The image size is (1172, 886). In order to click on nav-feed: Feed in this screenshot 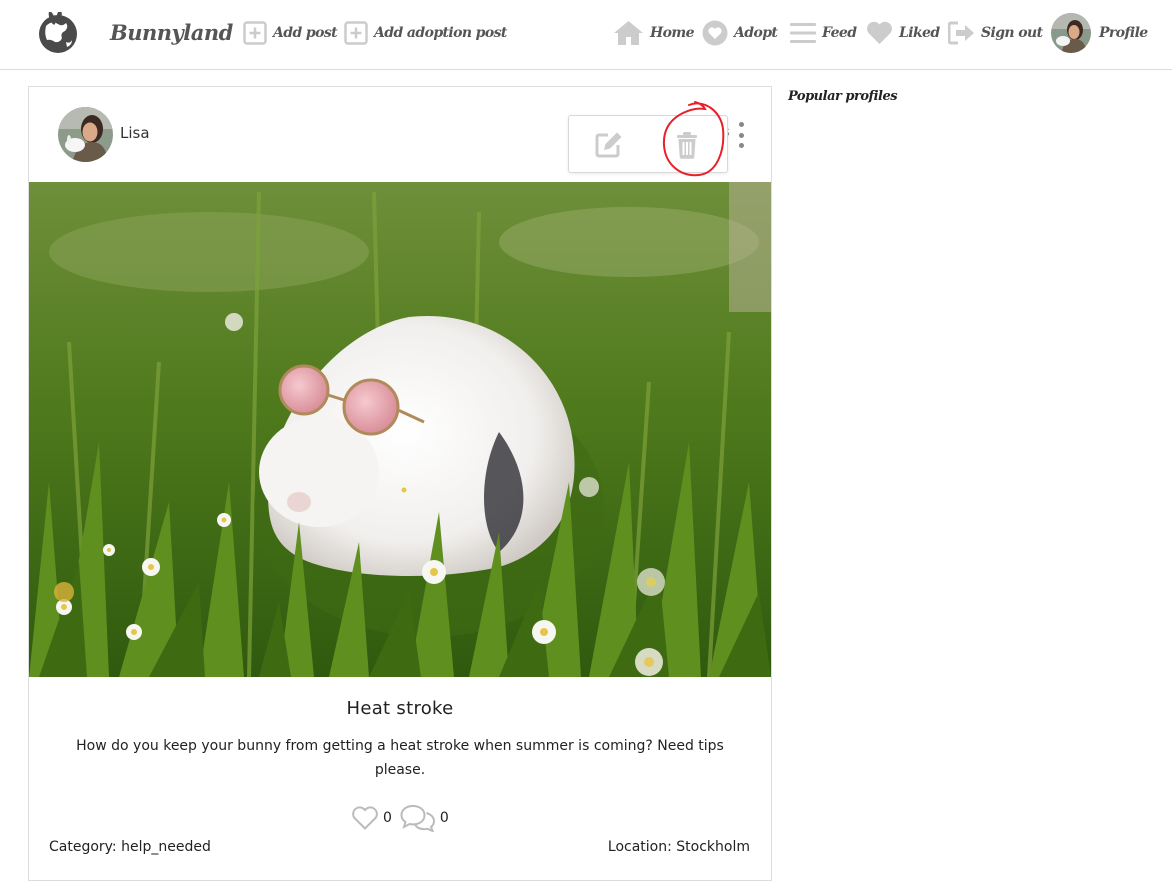, I will do `click(823, 33)`.